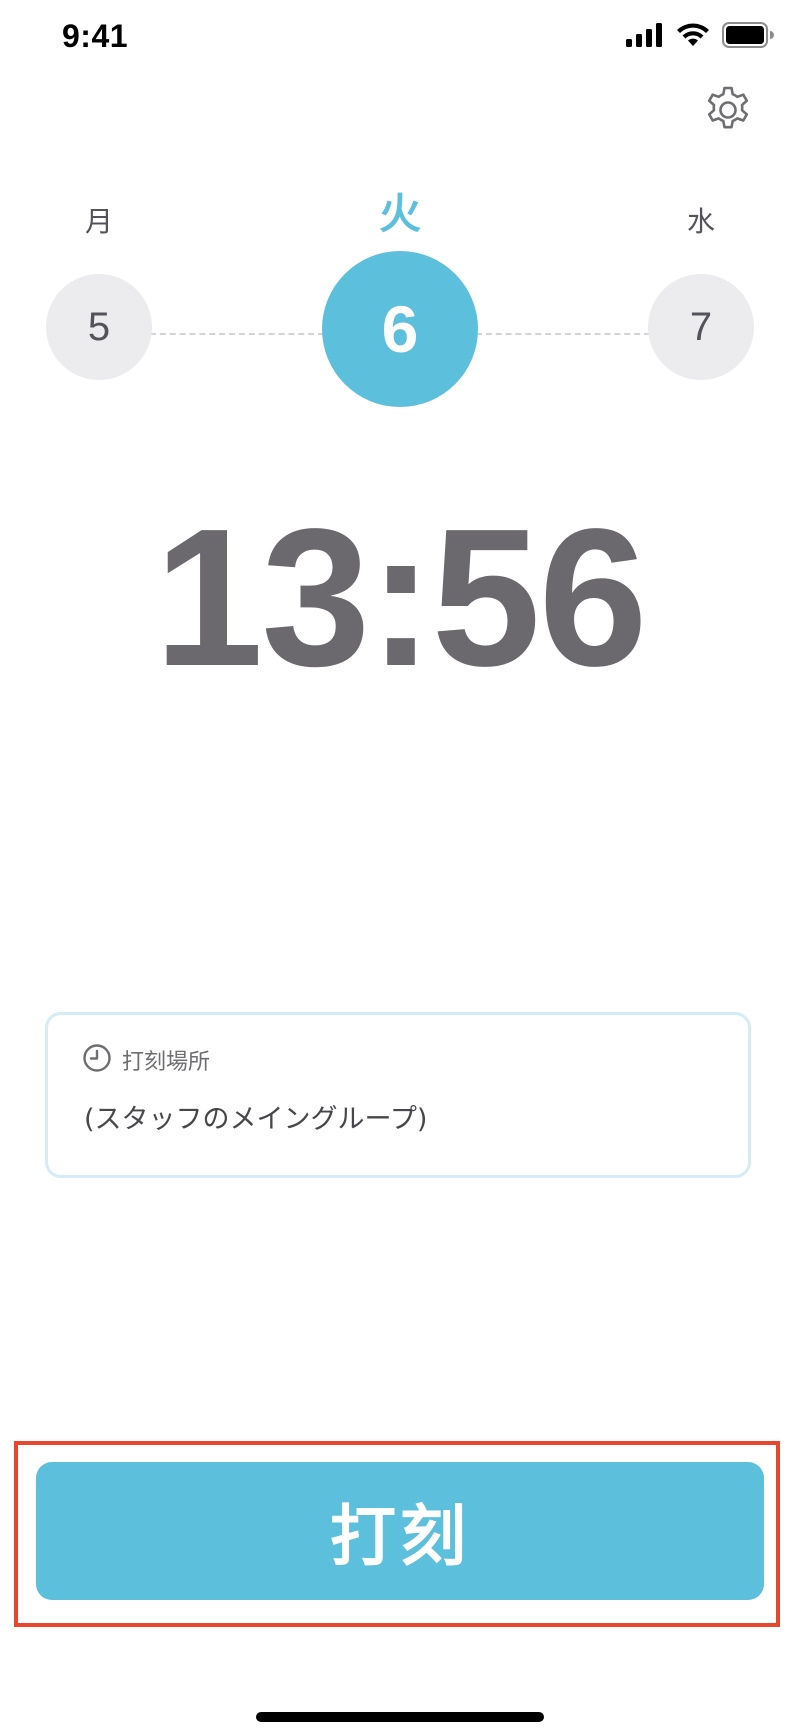  I want to click on clock-icon, so click(97, 1060).